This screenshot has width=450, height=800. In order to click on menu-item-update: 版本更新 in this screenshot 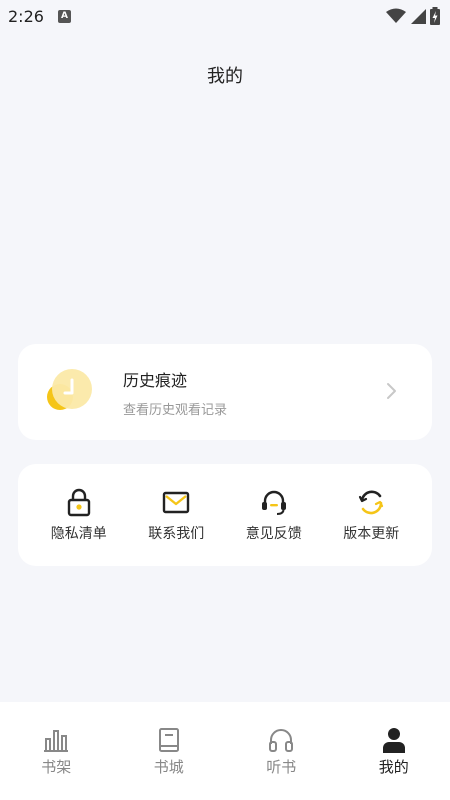, I will do `click(371, 515)`.